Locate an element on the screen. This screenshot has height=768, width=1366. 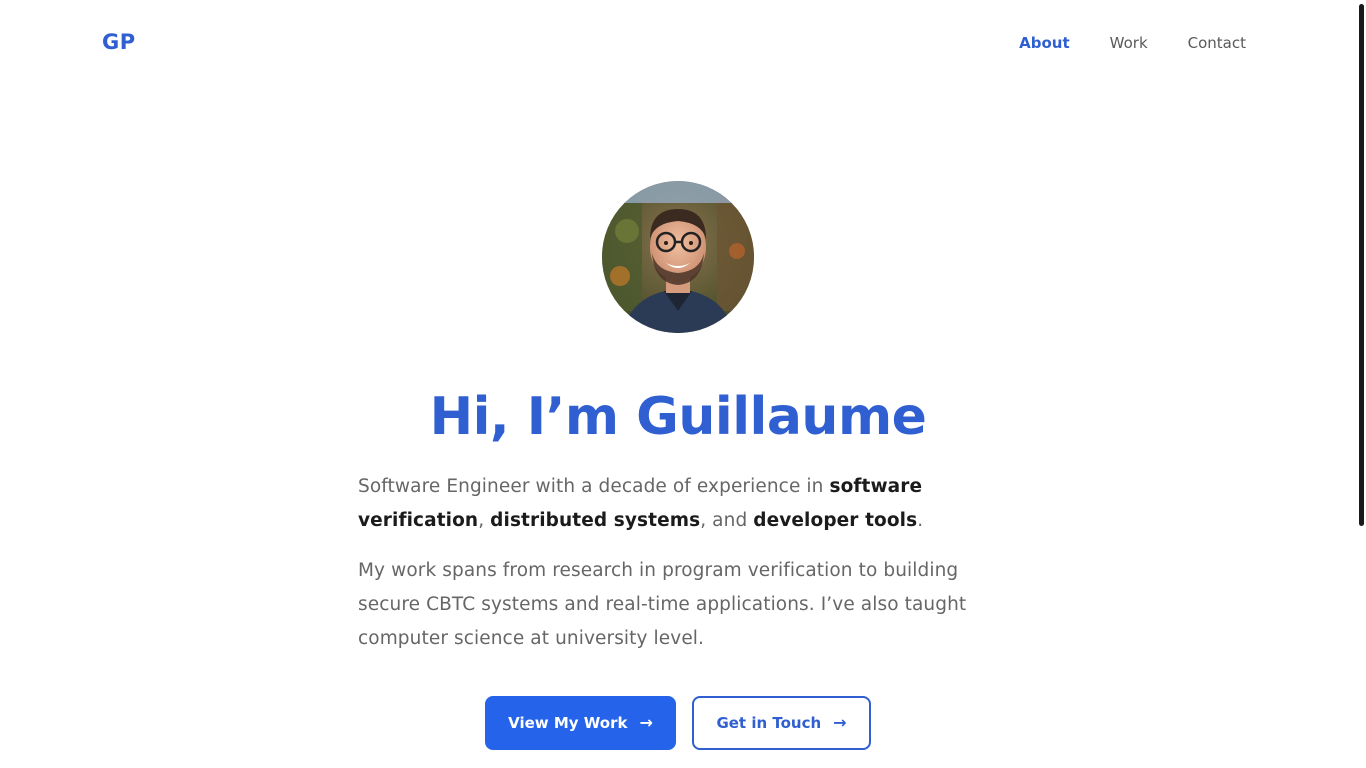
get-in-touch-label: Get in Touch is located at coordinates (769, 723).